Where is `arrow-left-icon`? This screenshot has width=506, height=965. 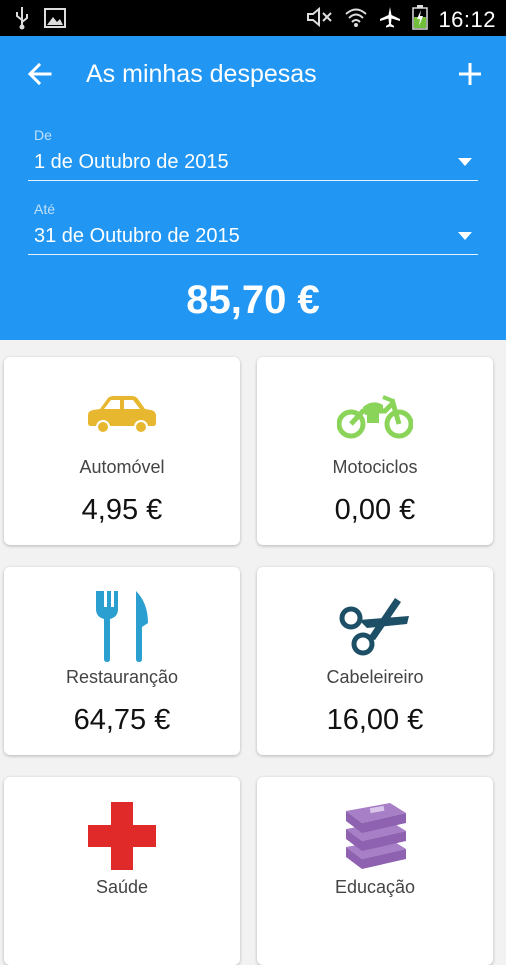
arrow-left-icon is located at coordinates (40, 74).